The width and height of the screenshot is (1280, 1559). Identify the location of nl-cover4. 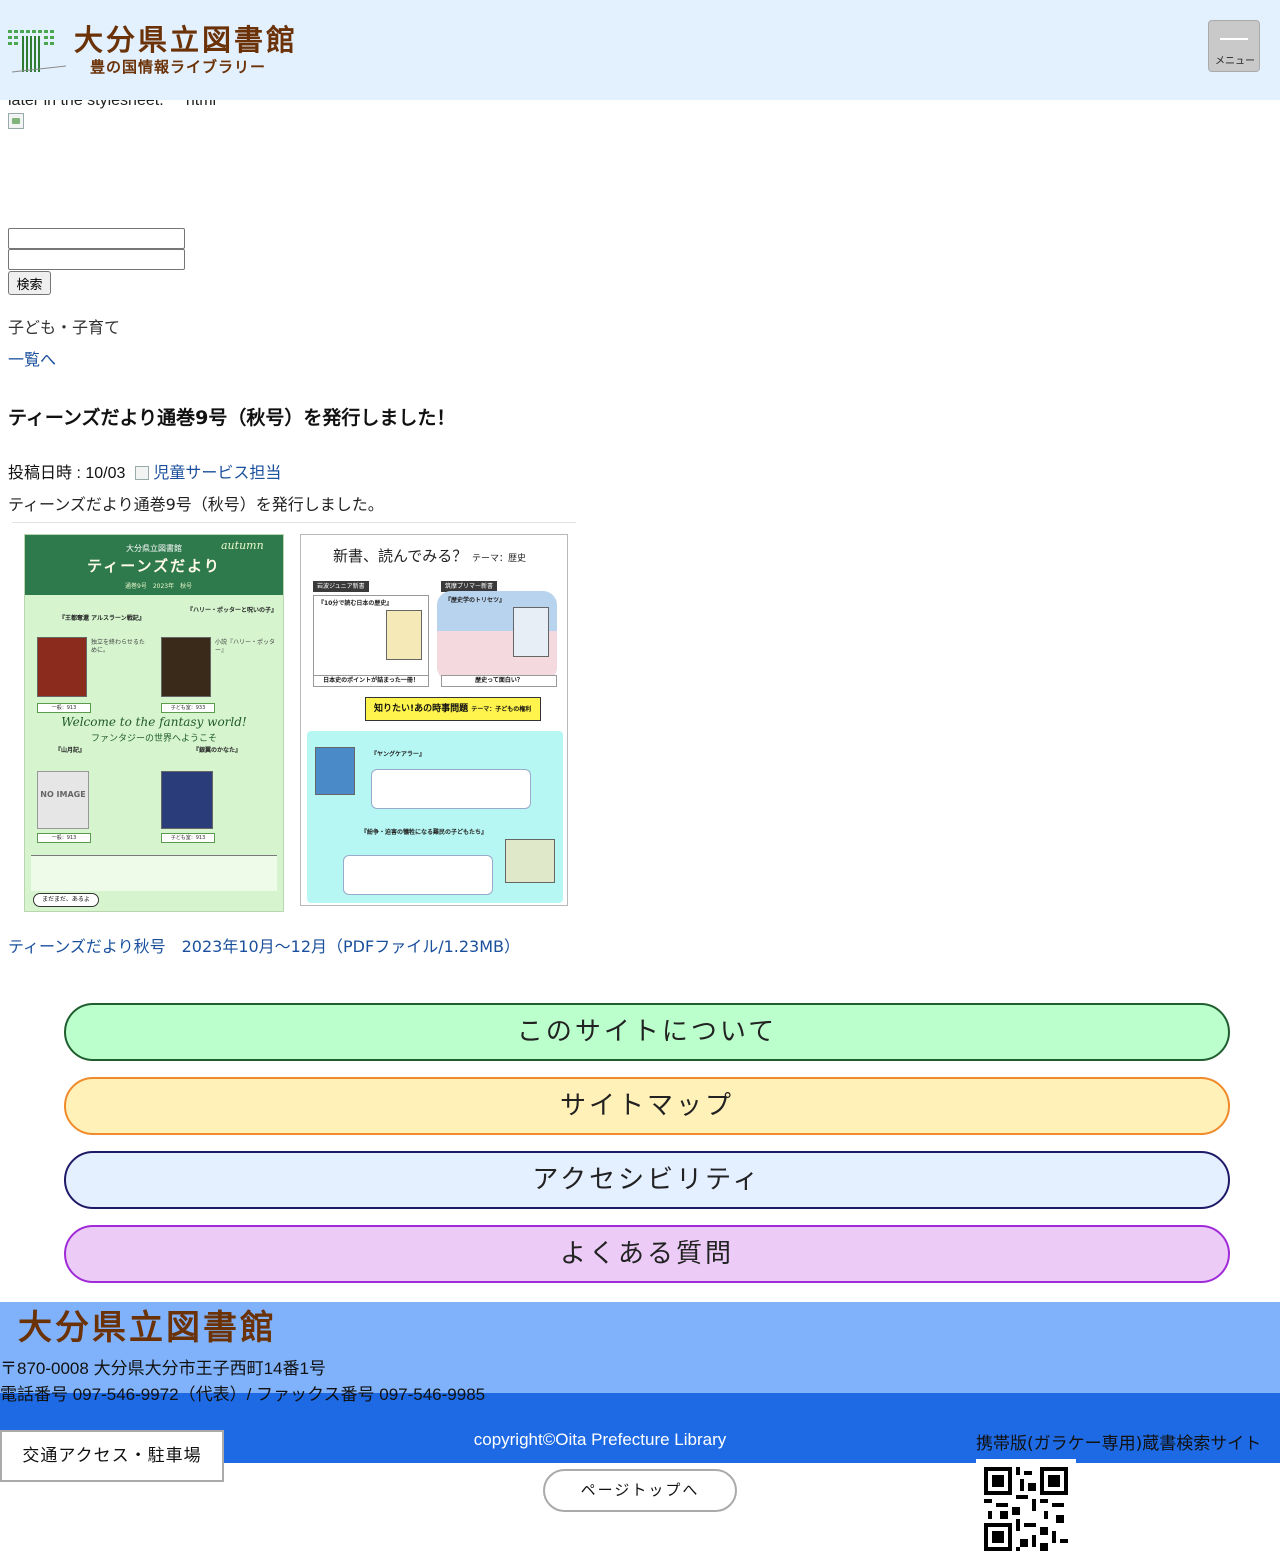
(187, 800).